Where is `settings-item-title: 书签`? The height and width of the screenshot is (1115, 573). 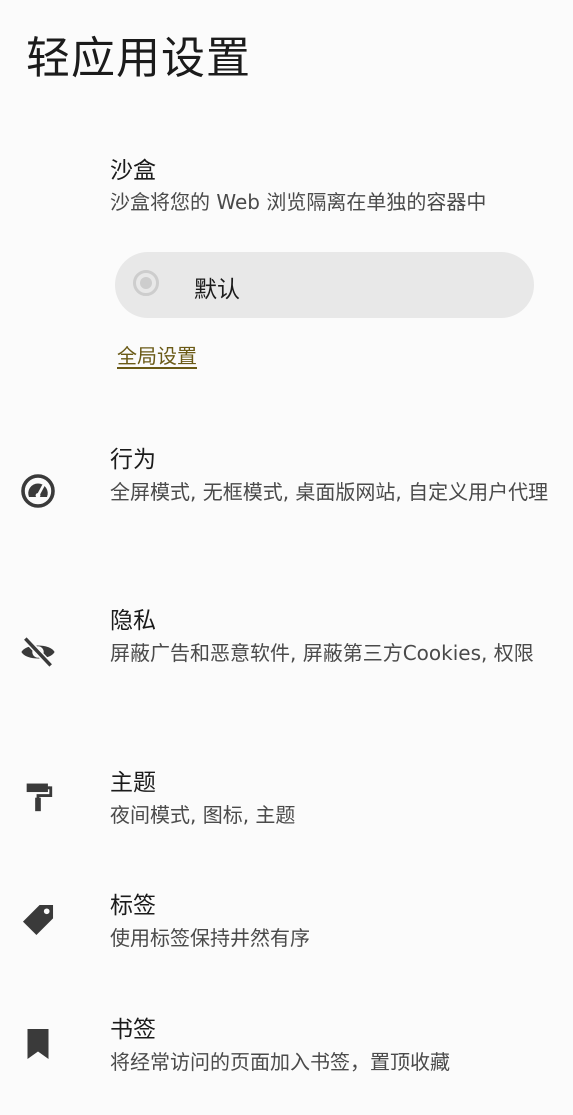
settings-item-title: 书签 is located at coordinates (133, 1030).